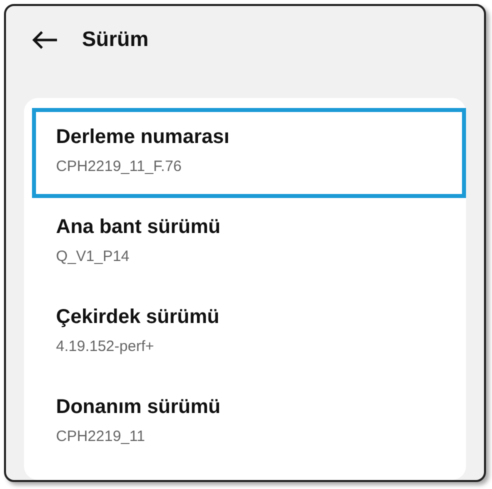 The height and width of the screenshot is (489, 492). I want to click on item-title: Derleme numarası, so click(143, 137).